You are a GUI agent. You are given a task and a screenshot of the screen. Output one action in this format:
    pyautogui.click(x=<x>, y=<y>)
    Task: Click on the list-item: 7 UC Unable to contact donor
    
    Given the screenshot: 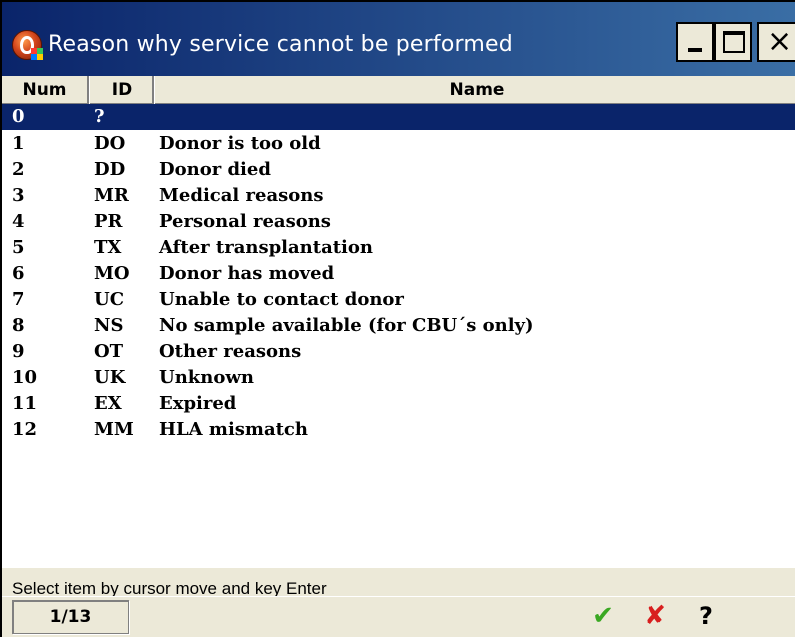 What is the action you would take?
    pyautogui.click(x=398, y=300)
    